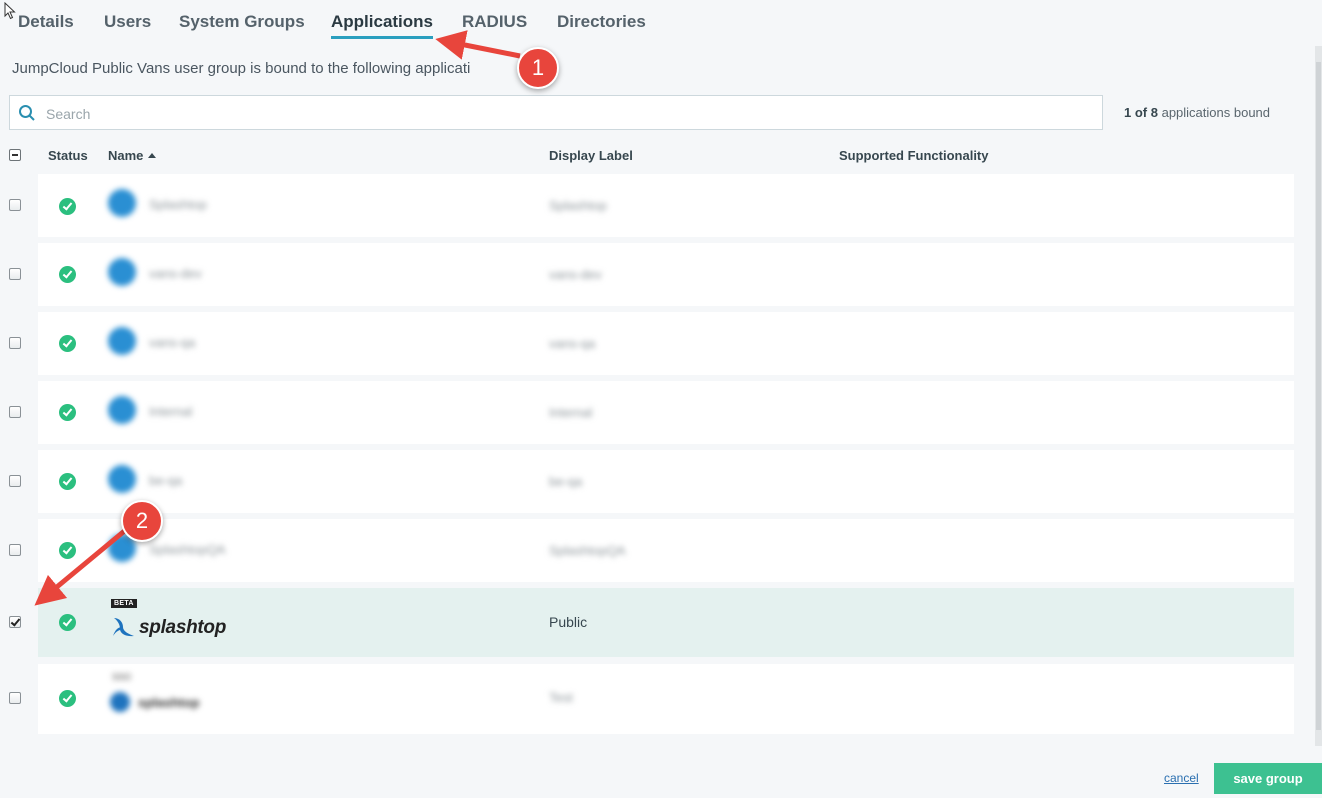 This screenshot has width=1322, height=798. What do you see at coordinates (142, 521) in the screenshot?
I see `callout-badge-2: 2` at bounding box center [142, 521].